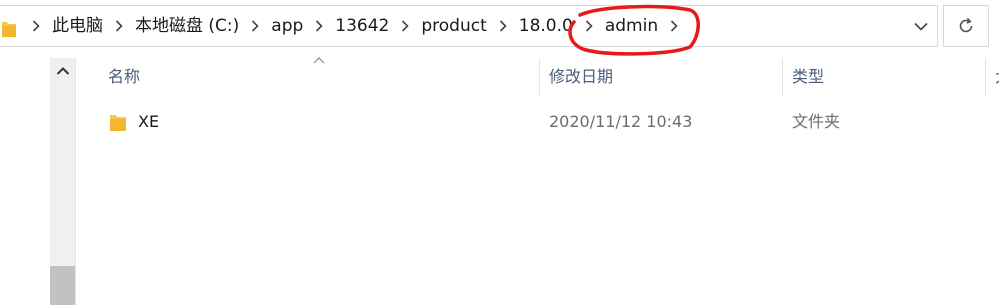  Describe the element at coordinates (453, 26) in the screenshot. I see `breadcrumb-item-product: product` at that location.